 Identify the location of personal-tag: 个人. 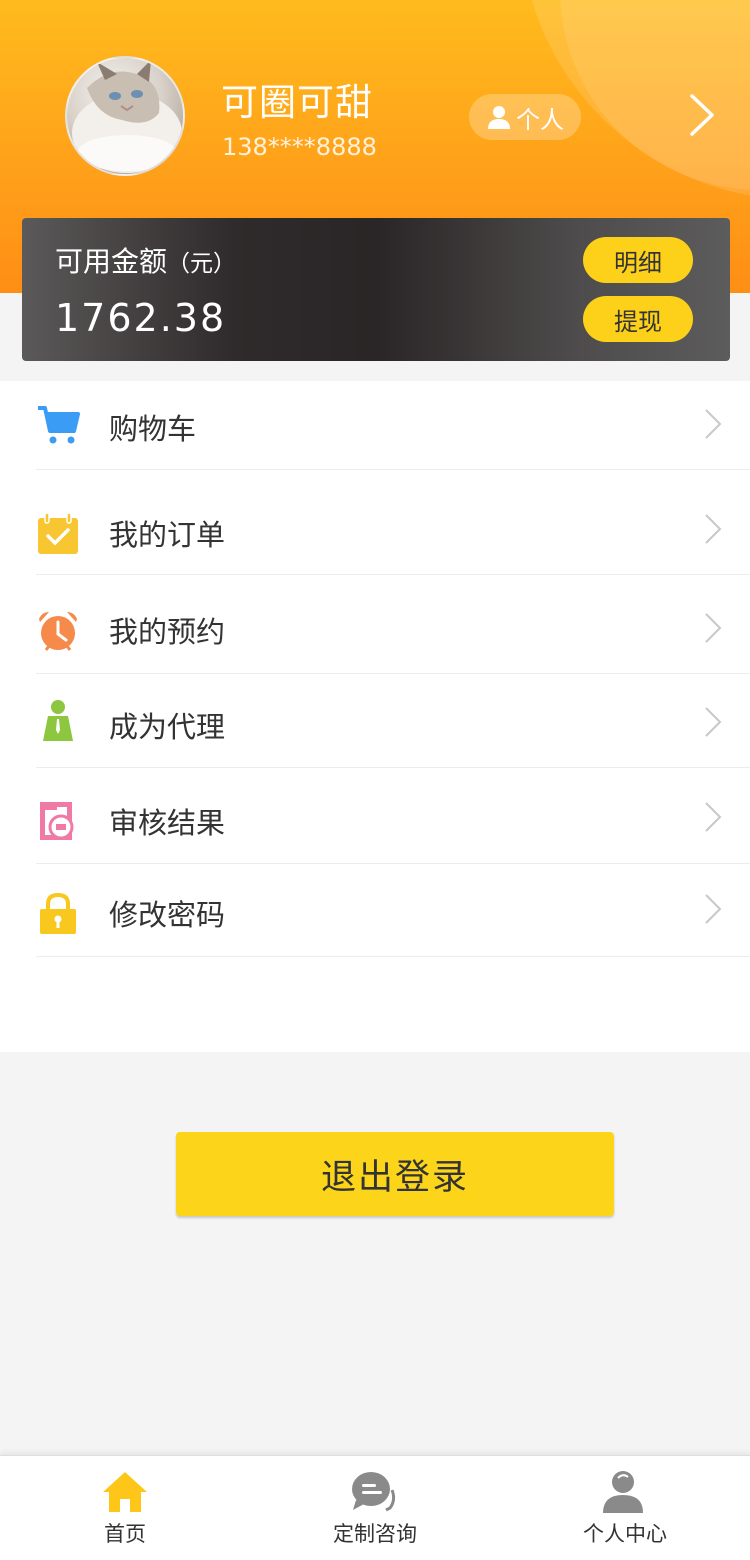
(525, 117).